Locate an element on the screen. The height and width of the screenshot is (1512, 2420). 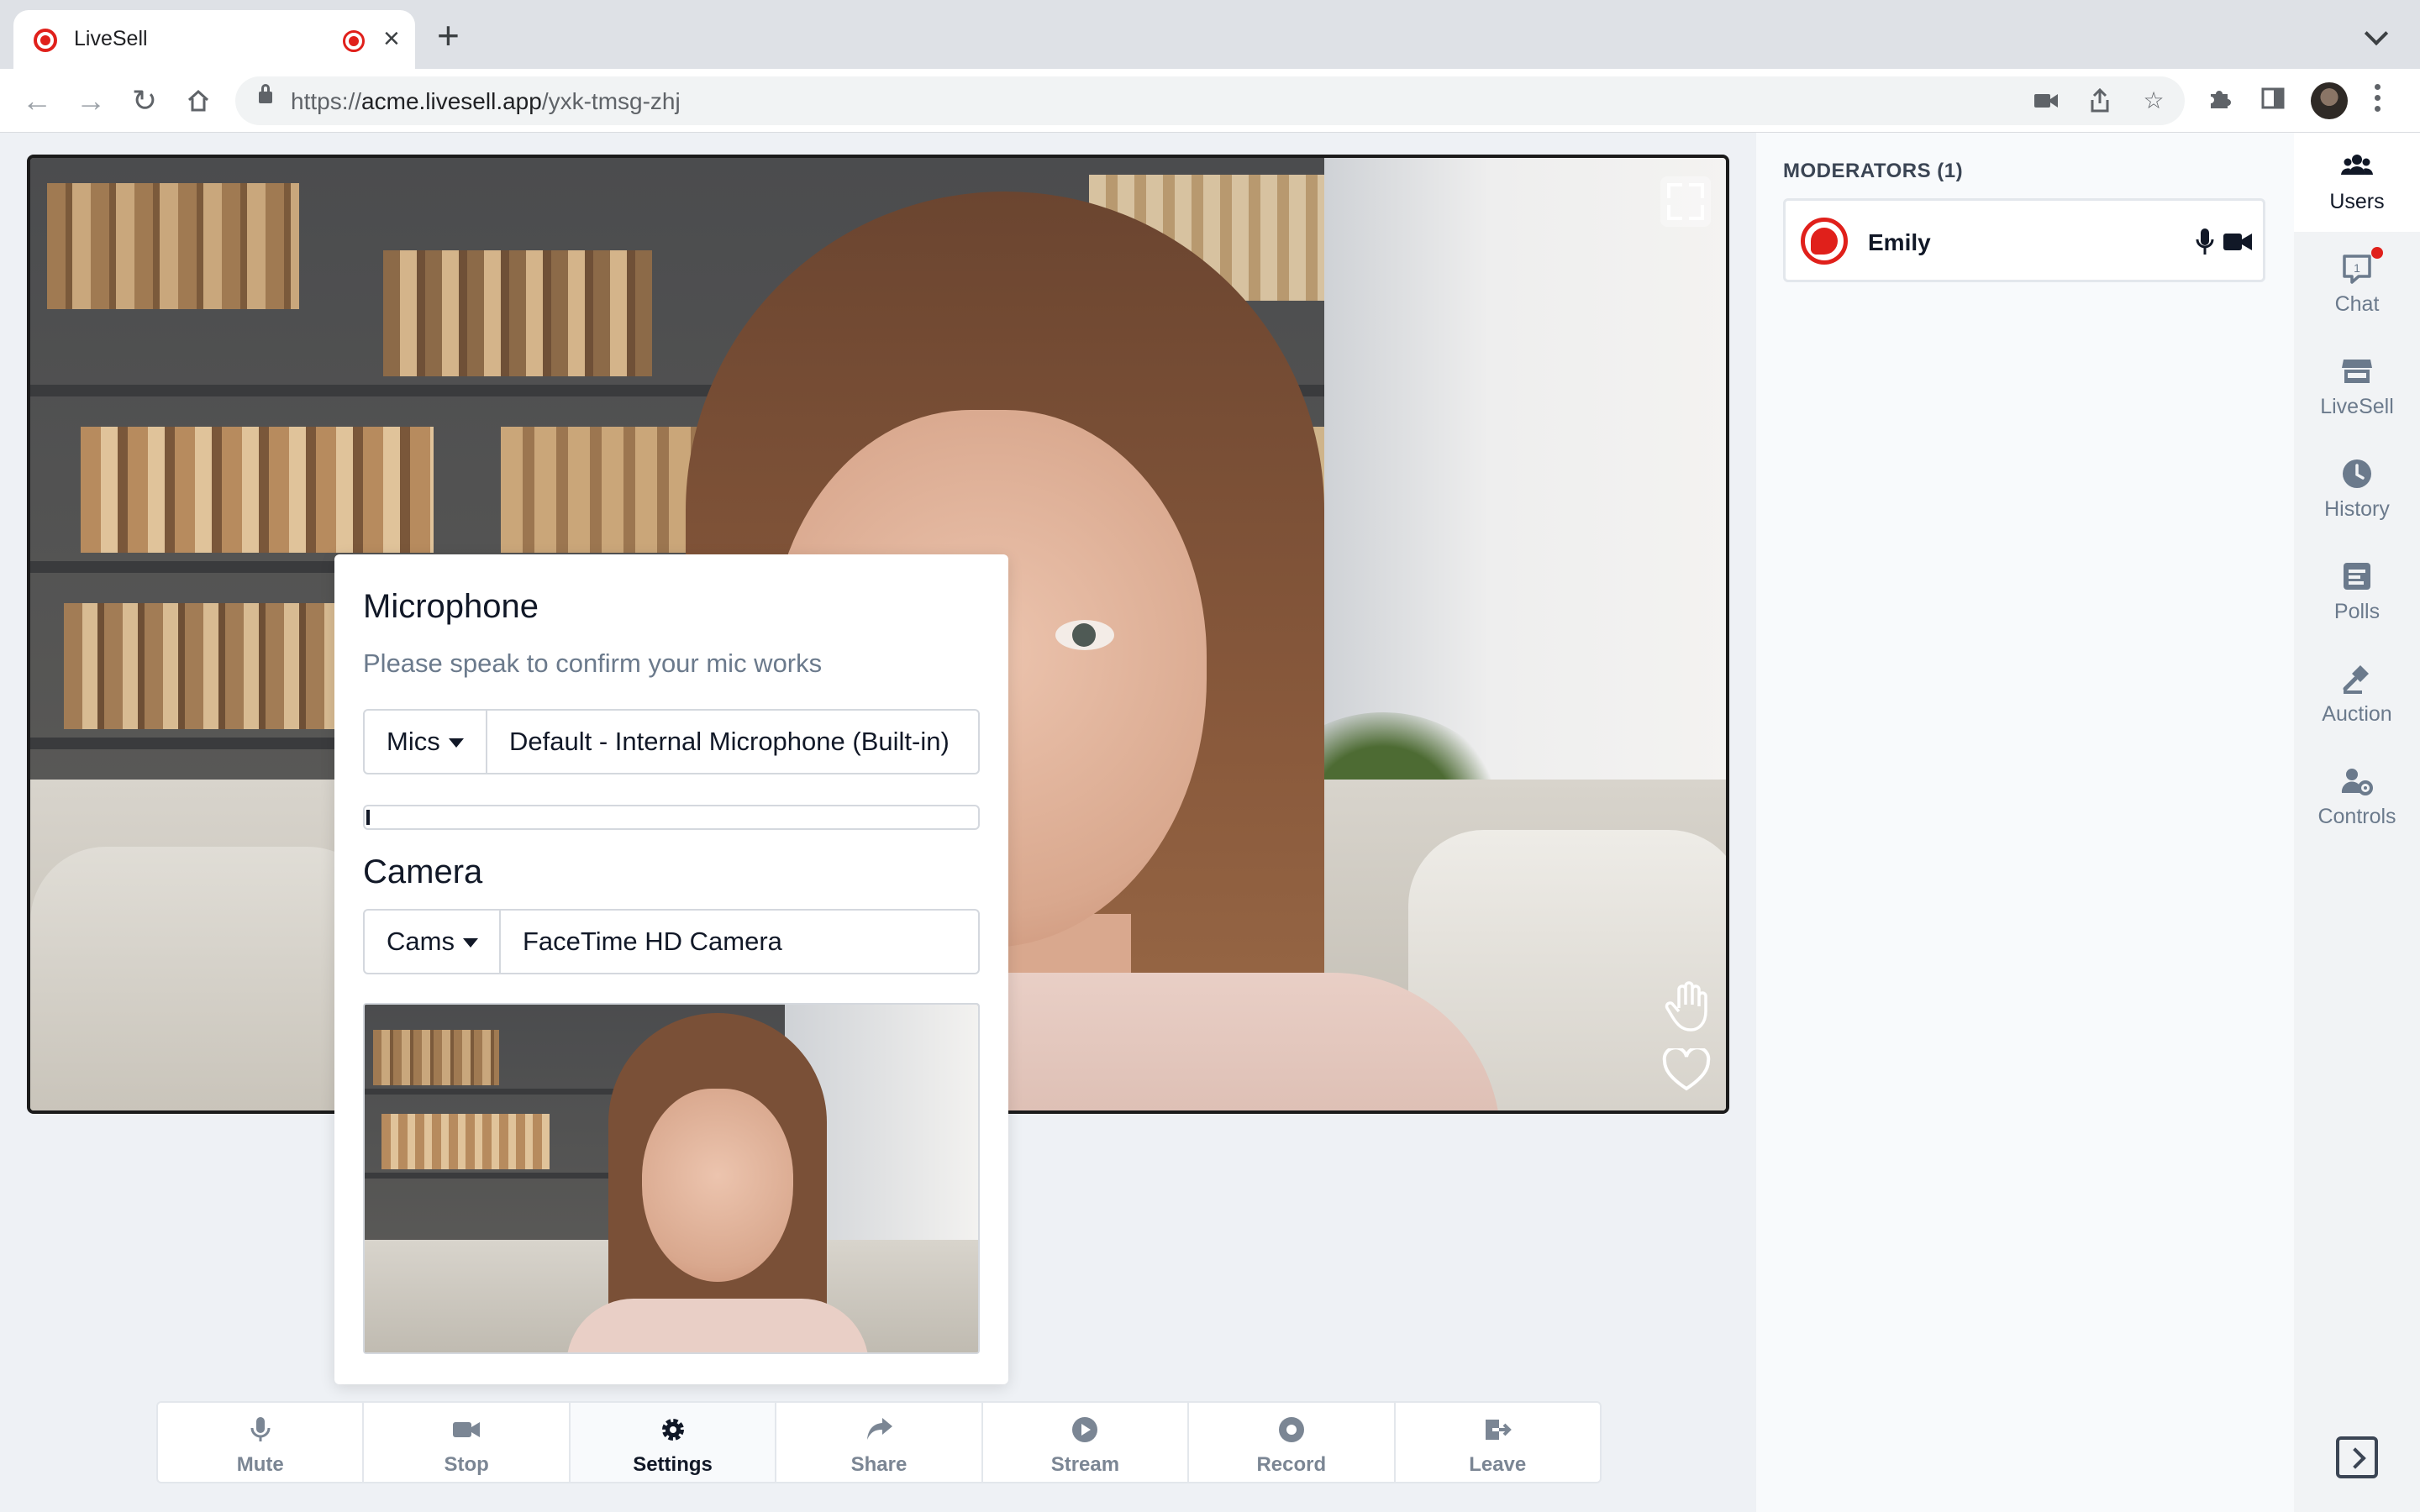
nav-label: Polls is located at coordinates (2357, 611).